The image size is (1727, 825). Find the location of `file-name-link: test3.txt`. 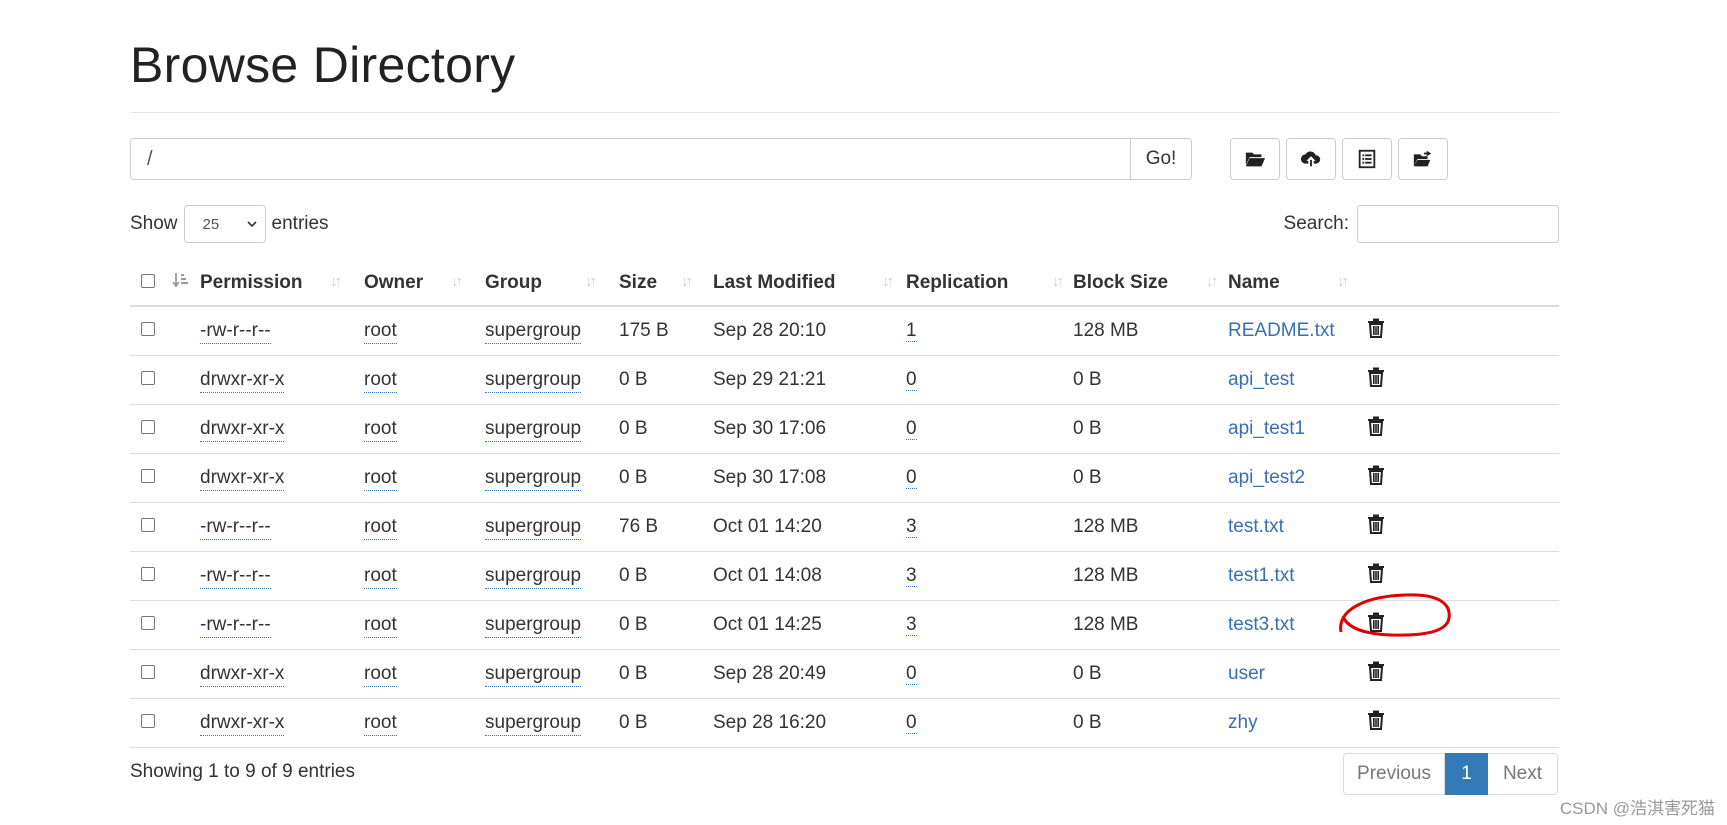

file-name-link: test3.txt is located at coordinates (1261, 624).